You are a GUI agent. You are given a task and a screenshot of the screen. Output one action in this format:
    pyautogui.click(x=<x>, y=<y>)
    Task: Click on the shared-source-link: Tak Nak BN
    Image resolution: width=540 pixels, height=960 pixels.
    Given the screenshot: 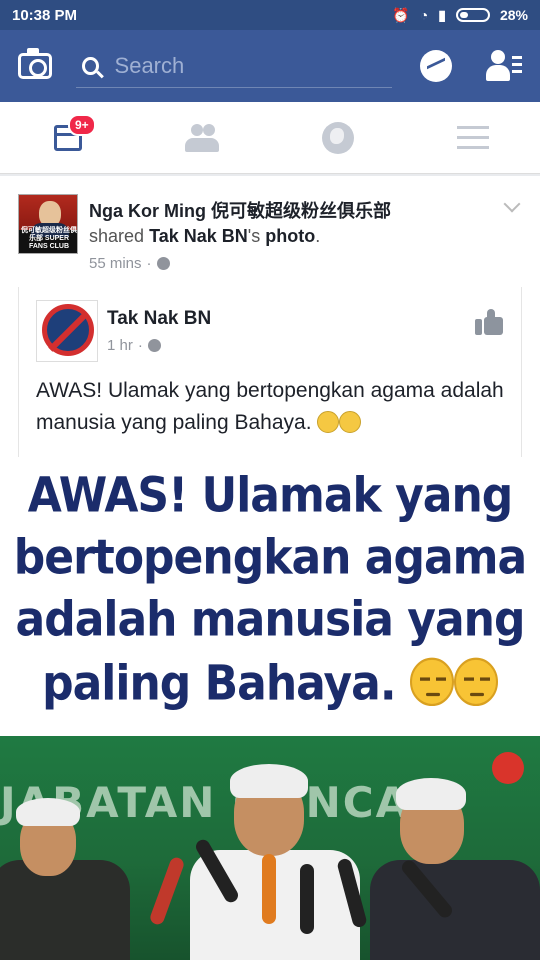 What is the action you would take?
    pyautogui.click(x=198, y=236)
    